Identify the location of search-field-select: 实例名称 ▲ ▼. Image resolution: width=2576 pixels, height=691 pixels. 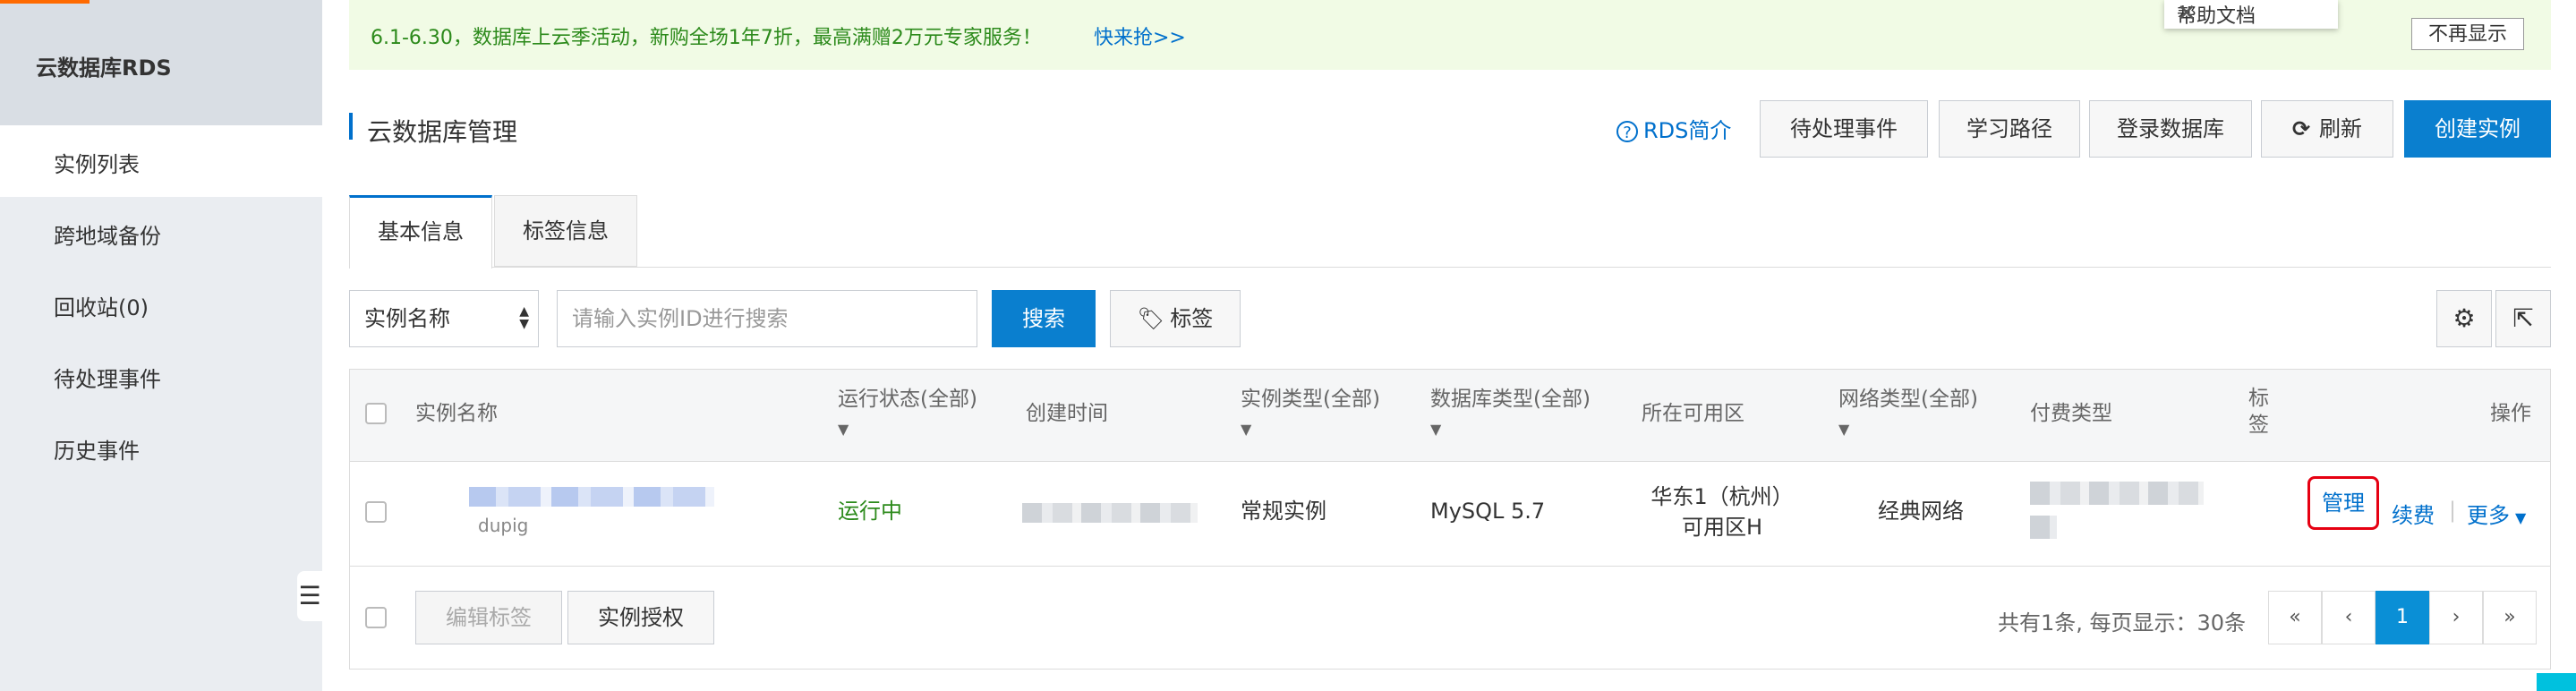
(444, 318).